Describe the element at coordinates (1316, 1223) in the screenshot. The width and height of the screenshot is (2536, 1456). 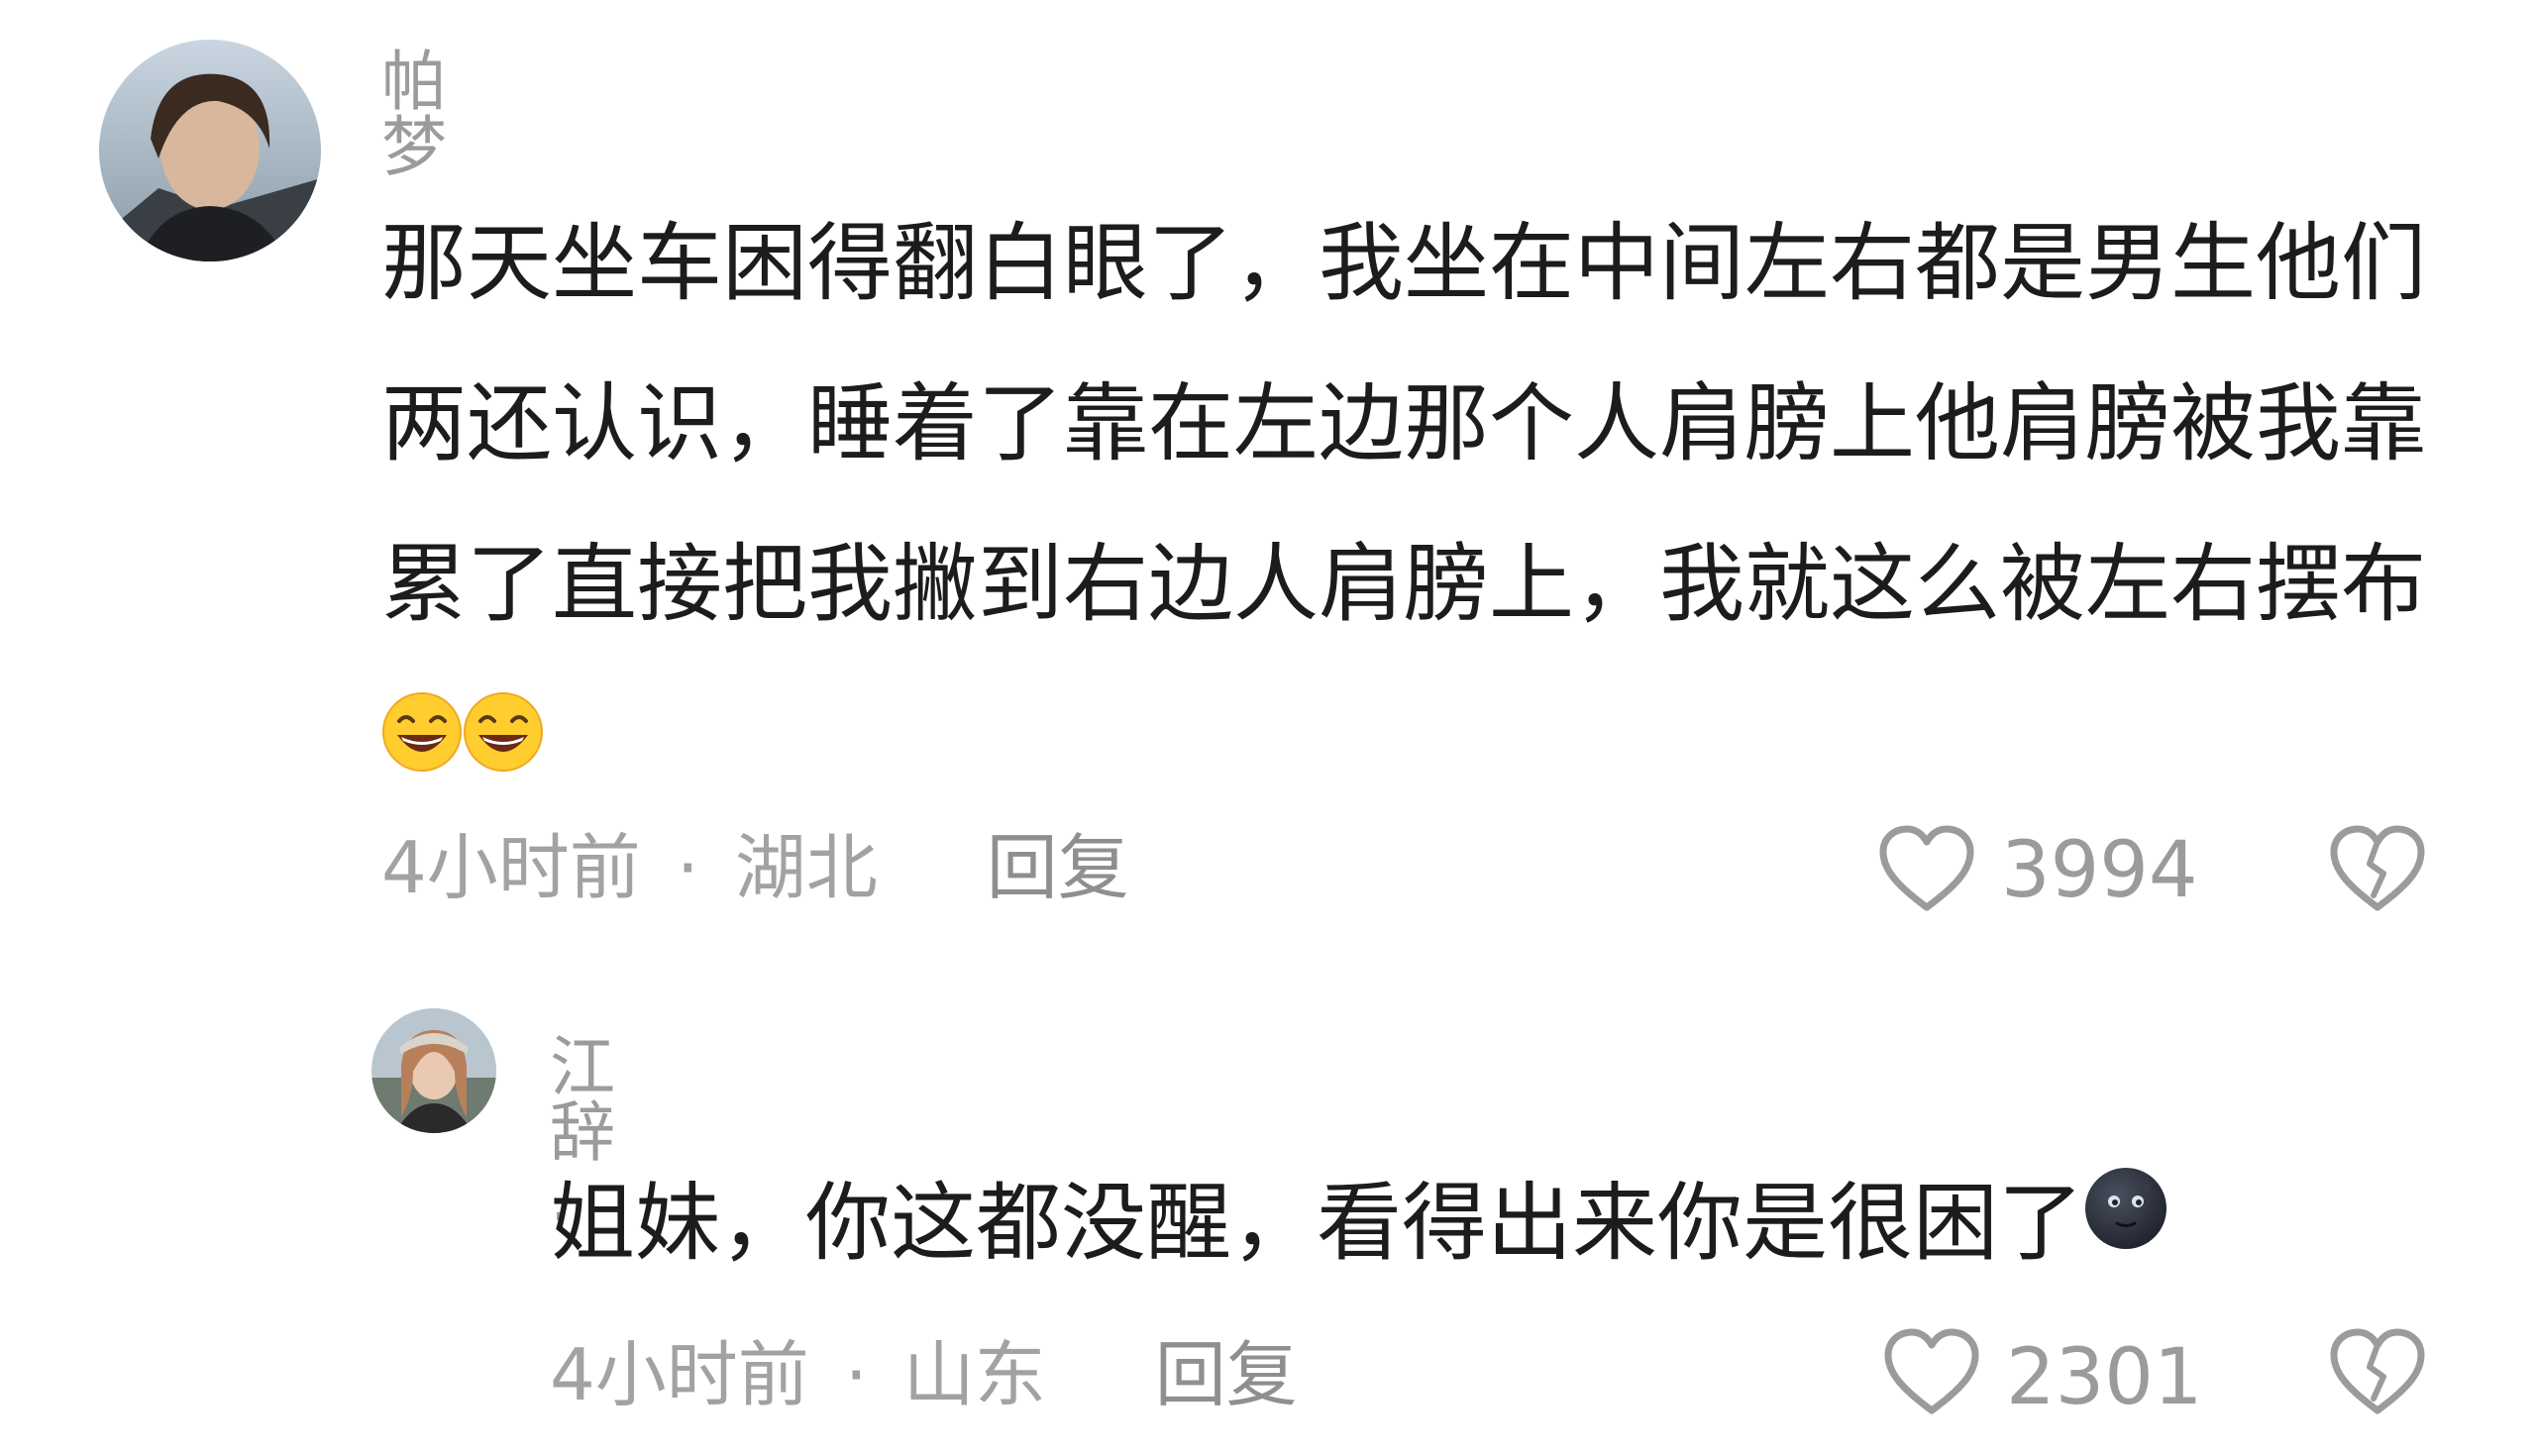
I see `comment-text-content: 姐妹，你这都没醒，看得出来你是很困了` at that location.